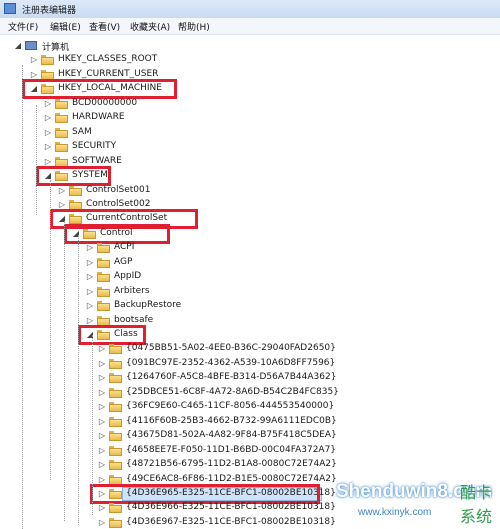  What do you see at coordinates (94, 146) in the screenshot?
I see `tree-node-label: SECURITY` at bounding box center [94, 146].